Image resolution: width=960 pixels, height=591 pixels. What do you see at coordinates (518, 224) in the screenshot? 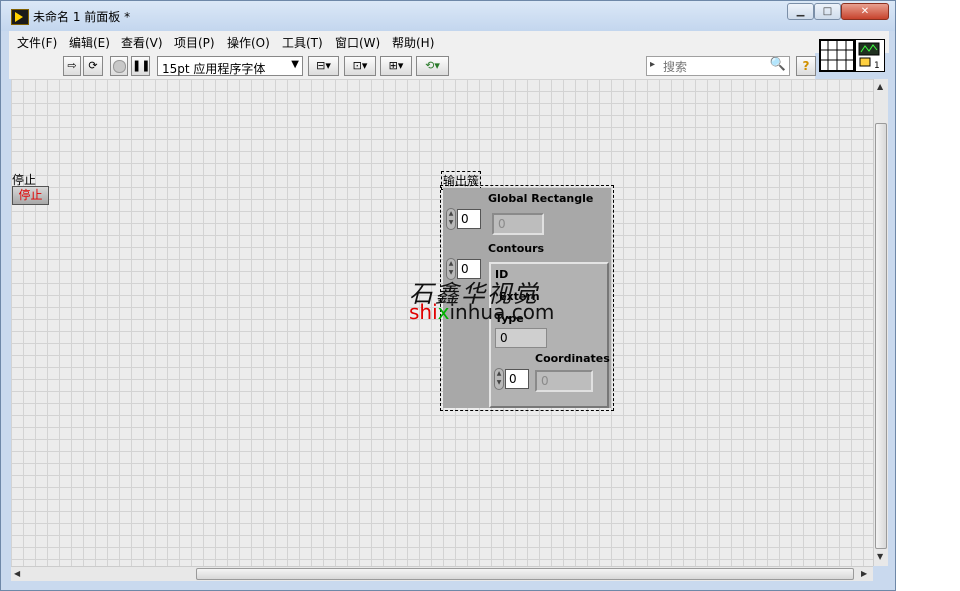
I see `global-rectangle-value: 0` at bounding box center [518, 224].